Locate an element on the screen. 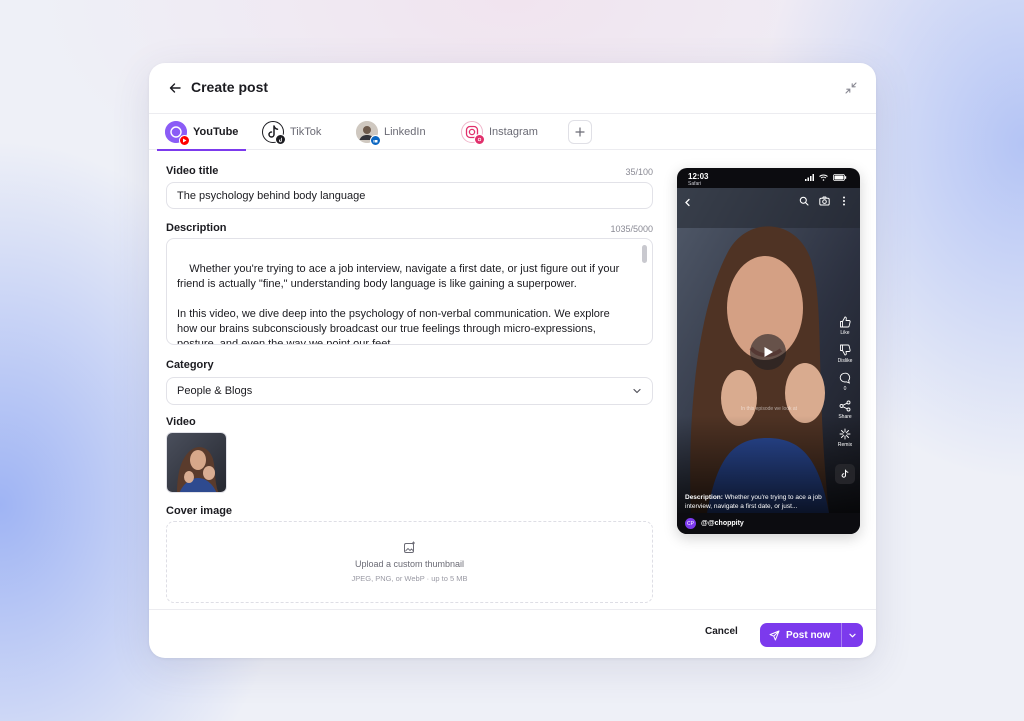 Image resolution: width=1024 pixels, height=721 pixels. tab-label: Instagram is located at coordinates (513, 132).